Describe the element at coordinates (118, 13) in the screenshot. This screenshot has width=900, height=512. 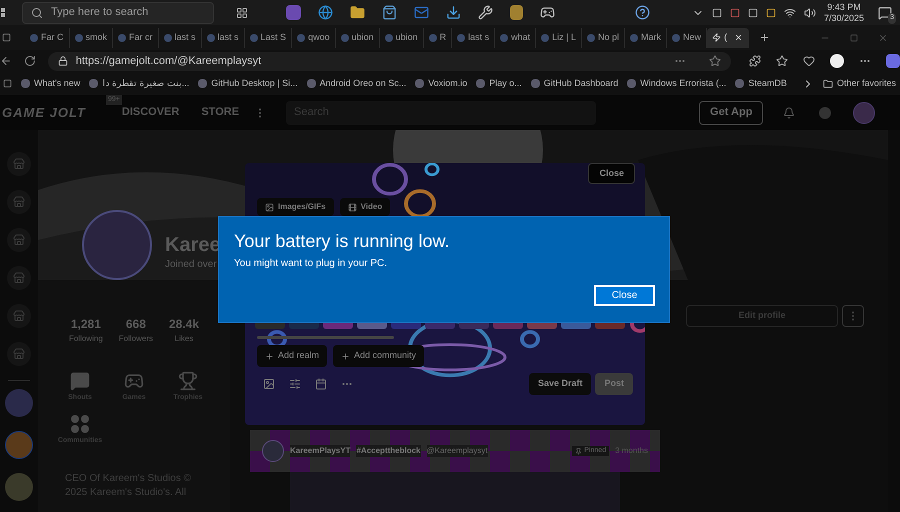
I see `taskbar-search-field: Type here to search` at that location.